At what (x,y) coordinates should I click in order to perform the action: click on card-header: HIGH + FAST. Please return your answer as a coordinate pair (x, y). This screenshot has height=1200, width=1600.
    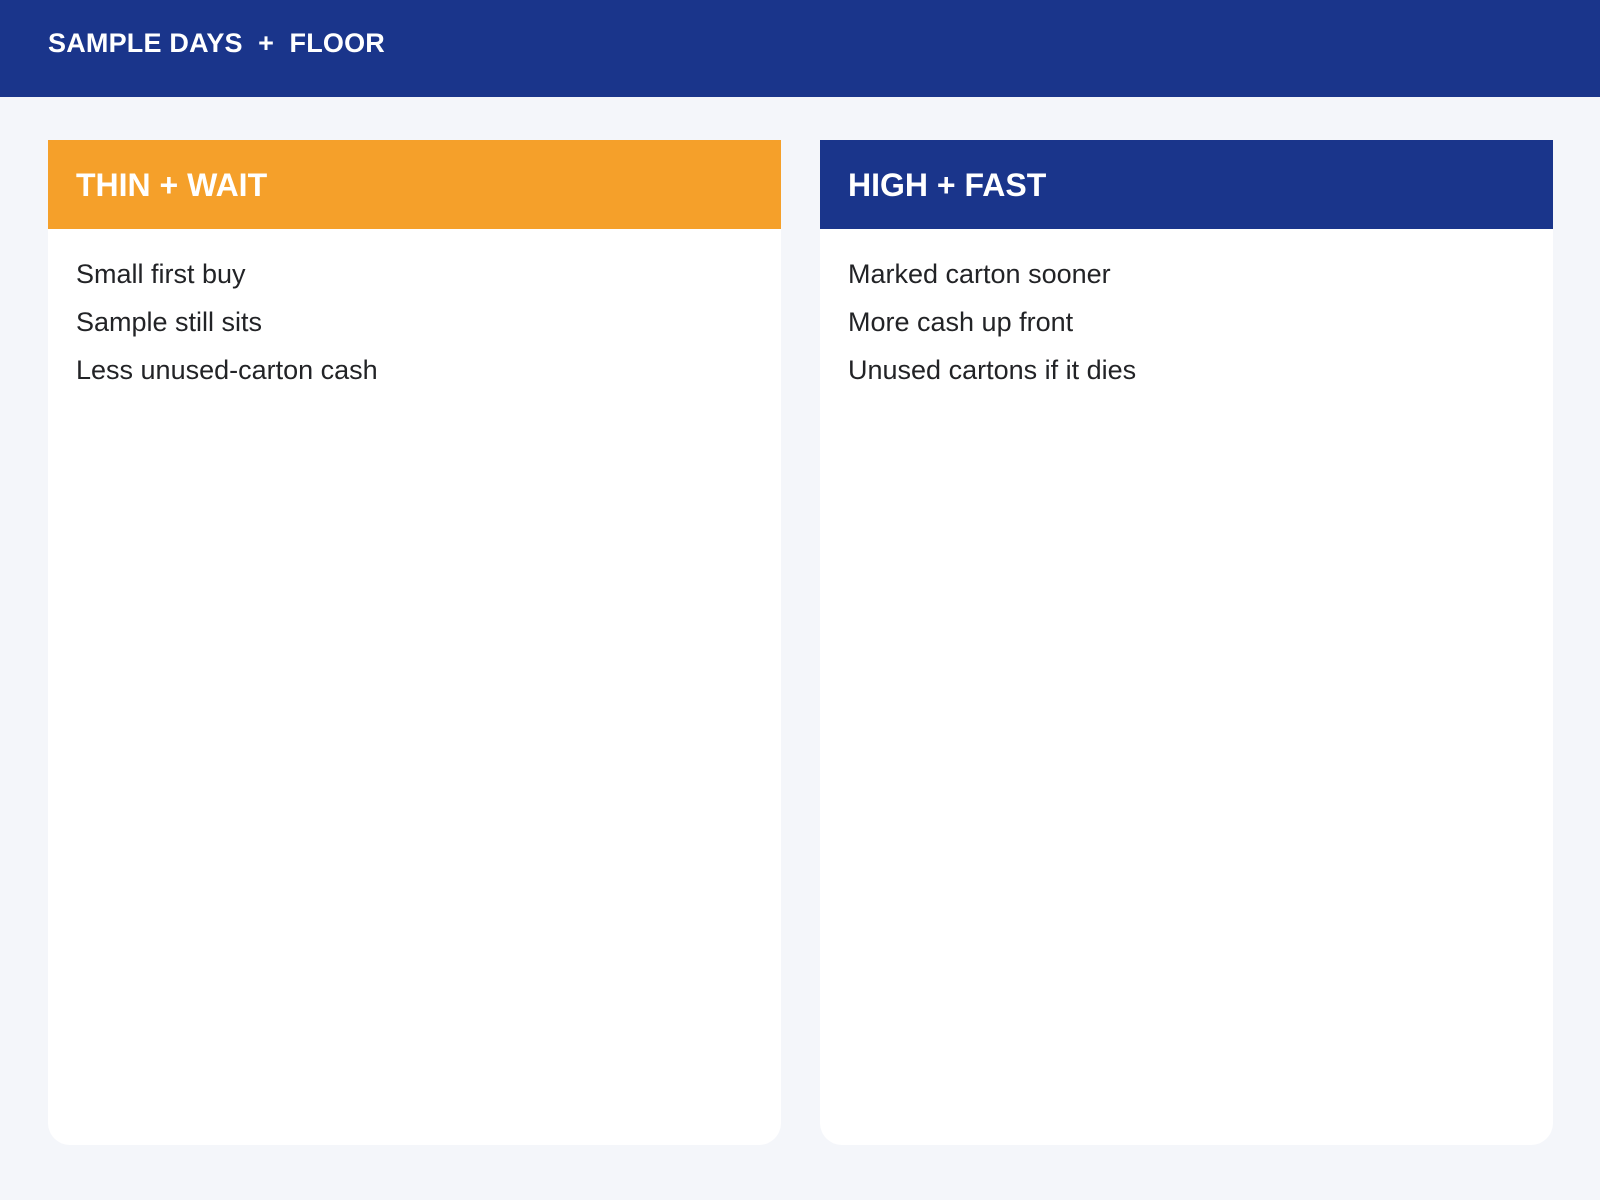
    Looking at the image, I should click on (1186, 184).